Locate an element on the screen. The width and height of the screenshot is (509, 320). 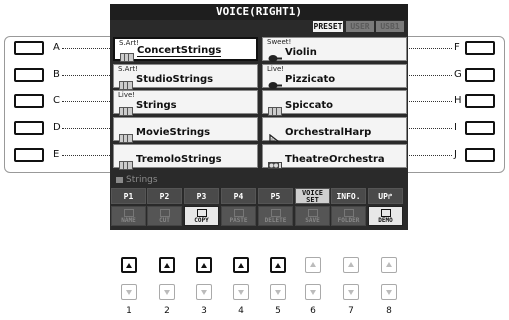
function-button-4: P4 is located at coordinates (238, 196).